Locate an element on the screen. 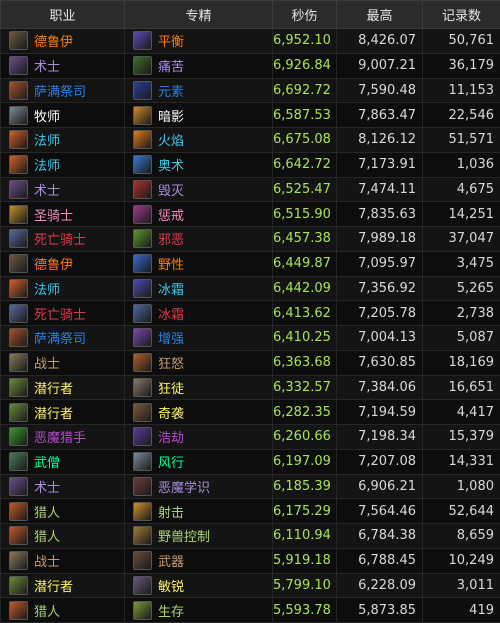  table-row: 德鲁伊 野性 6,449.87 7,095.97 3,475 is located at coordinates (250, 263).